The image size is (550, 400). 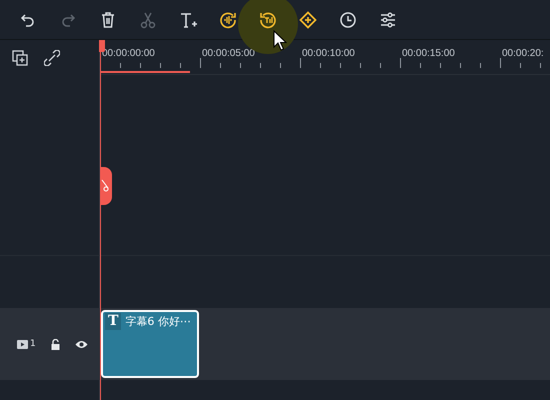 I want to click on unlocked-lock-icon, so click(x=55, y=344).